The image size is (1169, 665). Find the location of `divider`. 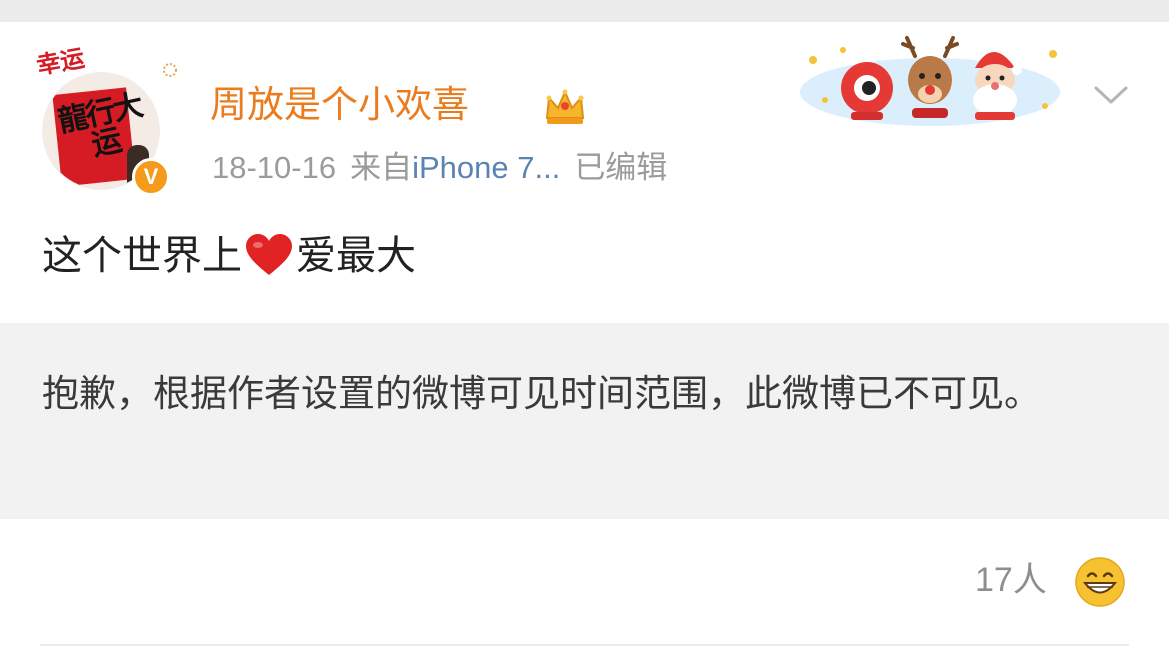

divider is located at coordinates (584, 645).